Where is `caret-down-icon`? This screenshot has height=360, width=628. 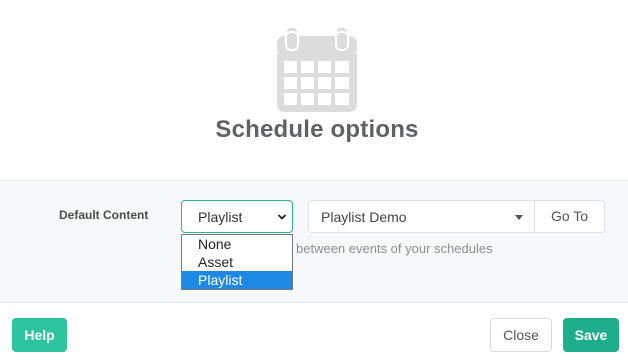
caret-down-icon is located at coordinates (519, 217).